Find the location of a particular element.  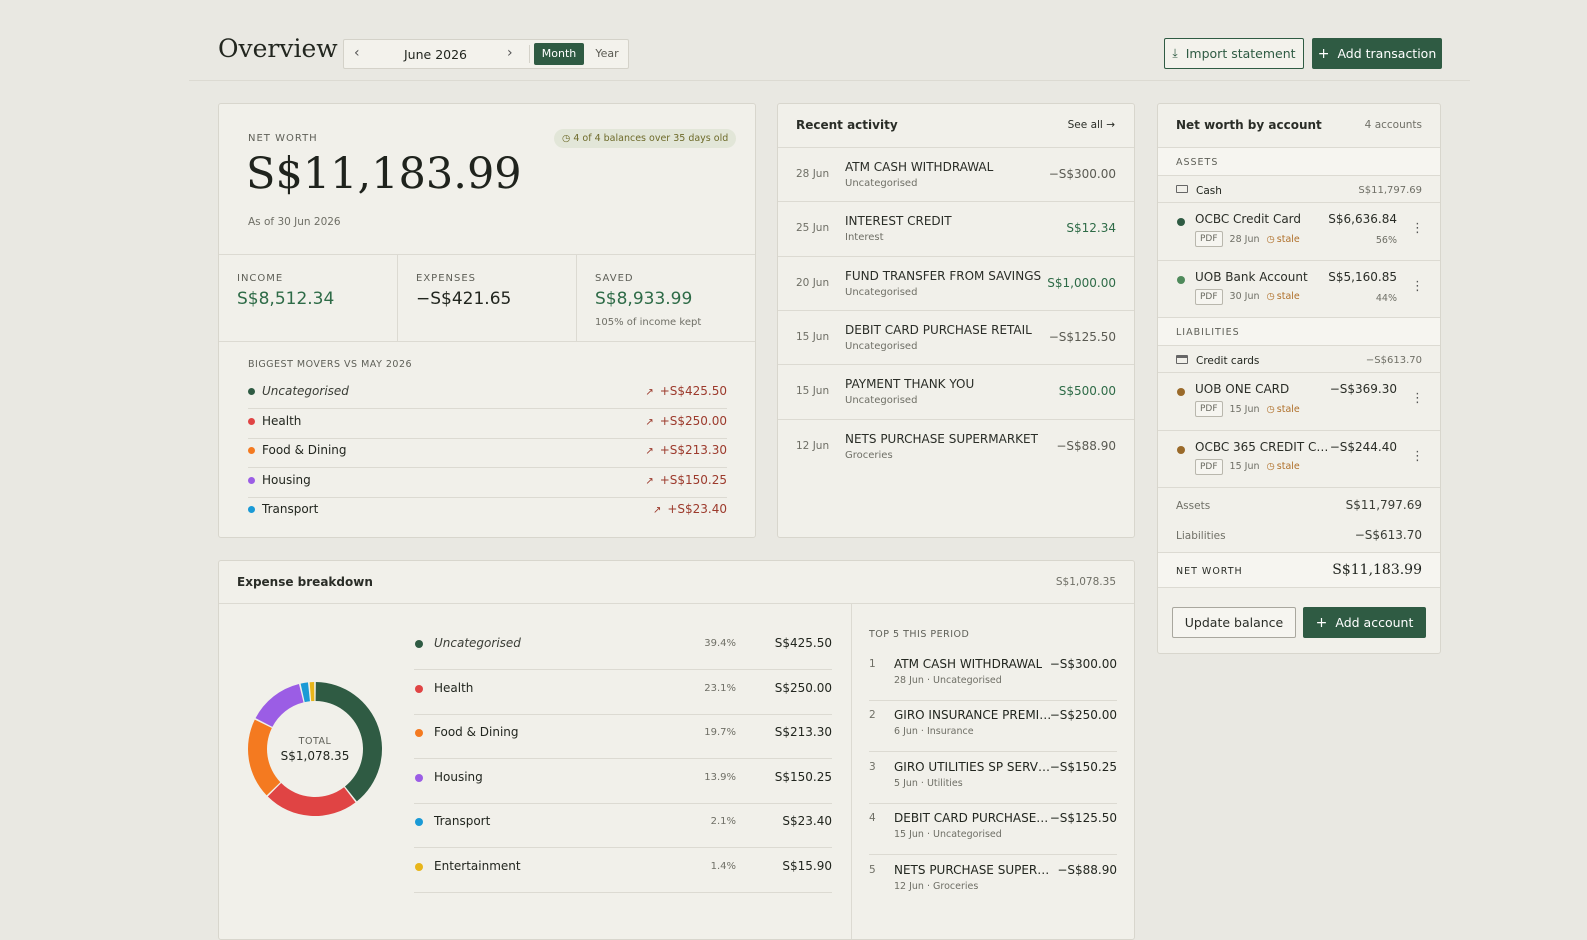

update-balance-button: Update balance is located at coordinates (1234, 622).